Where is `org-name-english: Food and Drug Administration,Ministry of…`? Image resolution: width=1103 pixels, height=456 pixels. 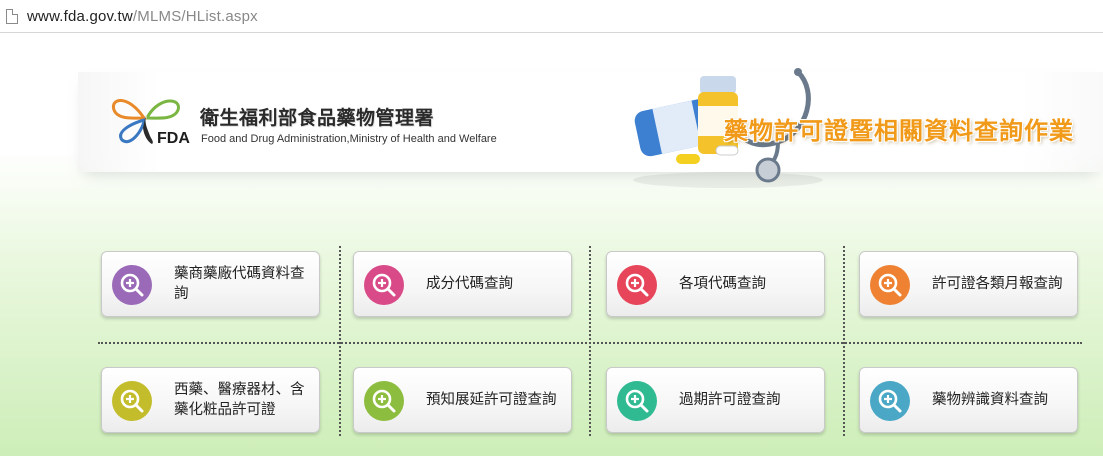
org-name-english: Food and Drug Administration,Ministry of… is located at coordinates (349, 139).